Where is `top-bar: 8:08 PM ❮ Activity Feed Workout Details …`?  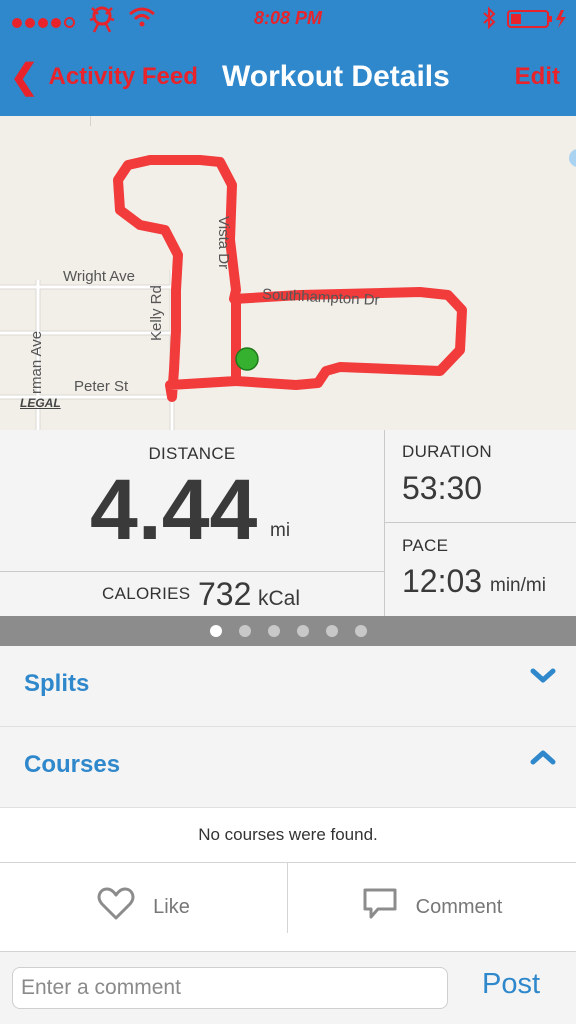 top-bar: 8:08 PM ❮ Activity Feed Workout Details … is located at coordinates (288, 58).